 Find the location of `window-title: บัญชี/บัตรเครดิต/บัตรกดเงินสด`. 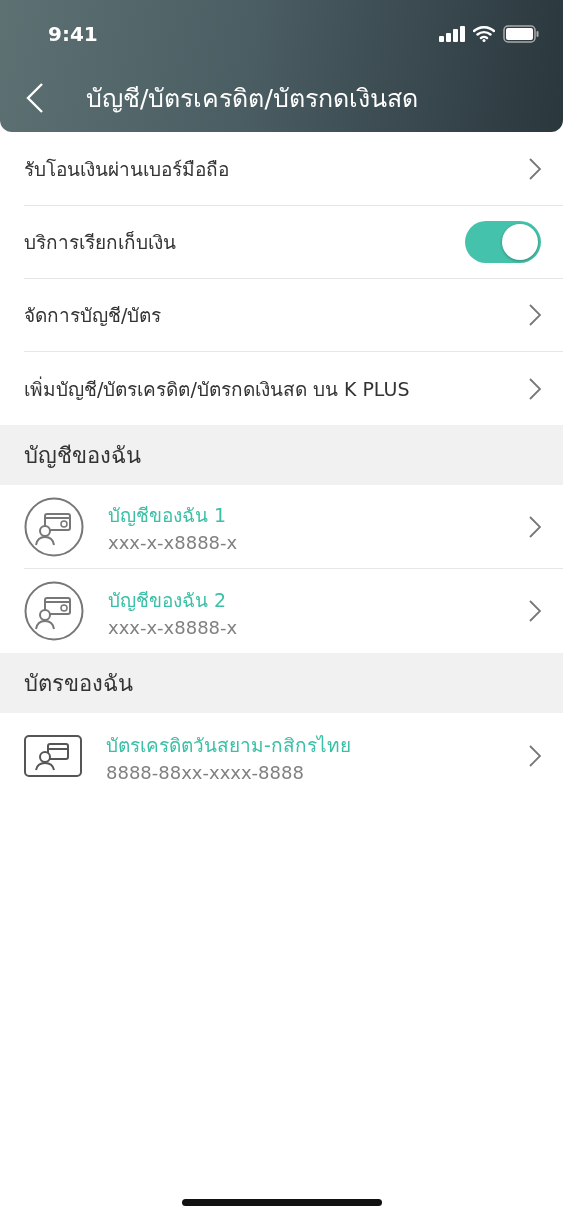

window-title: บัญชี/บัตรเครดิต/บัตรกดเงินสด is located at coordinates (252, 99).